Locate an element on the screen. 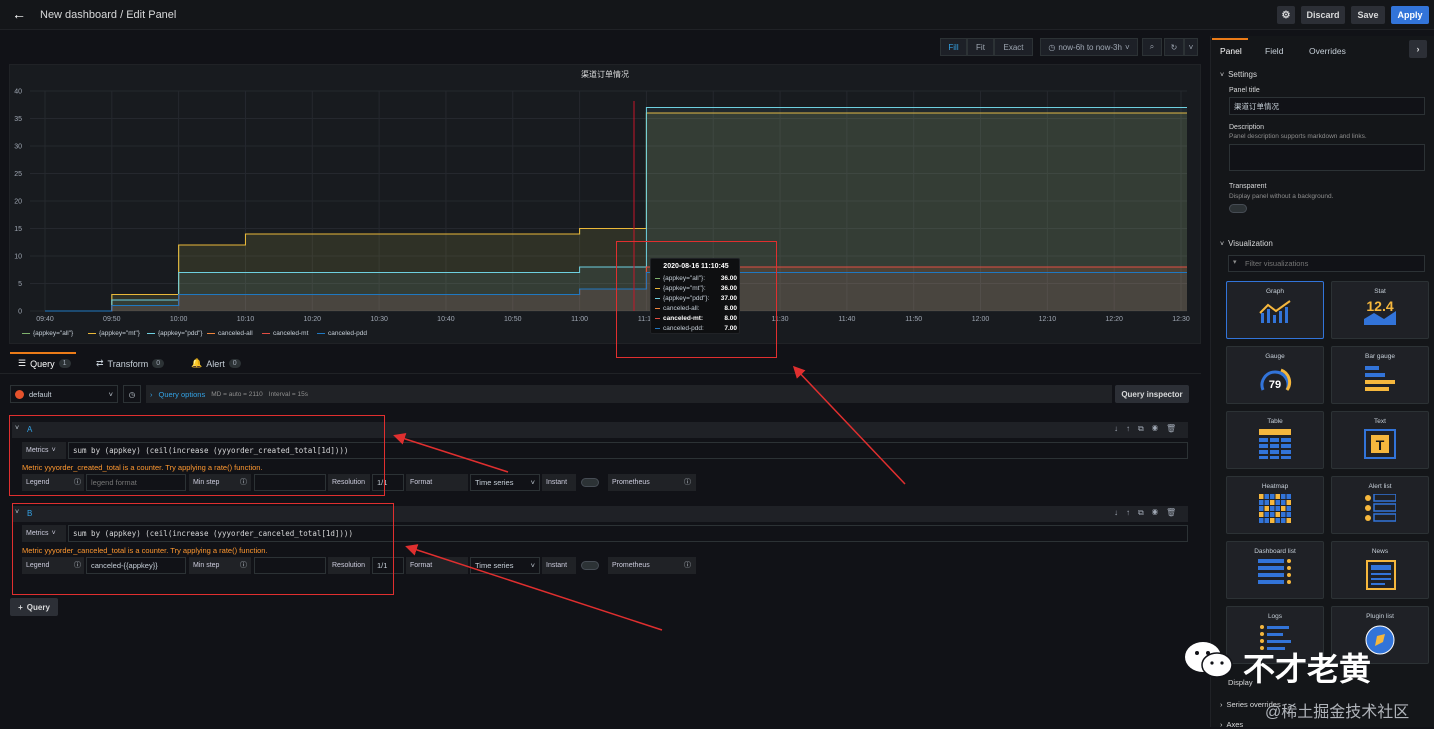  gauge-viz-icon: 79 is located at coordinates (1275, 380).